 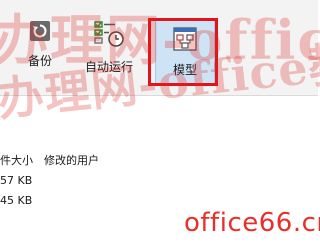 I want to click on brand-watermark: office66.cn, so click(x=252, y=223).